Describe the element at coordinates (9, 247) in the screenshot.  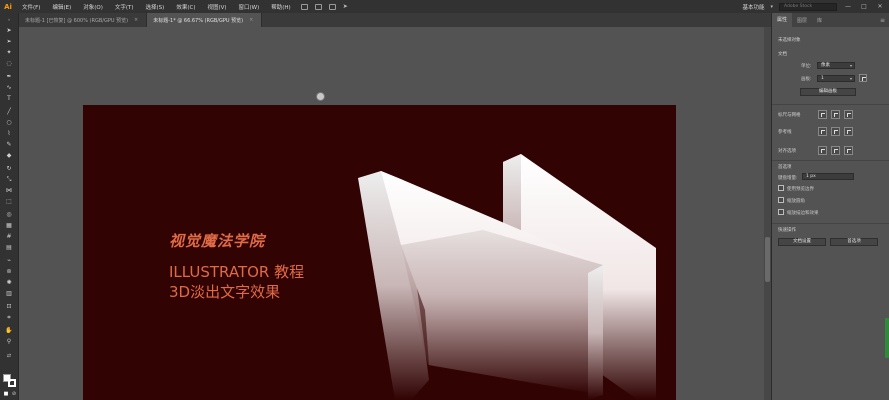
I see `gradient-tool-icon: ▤` at that location.